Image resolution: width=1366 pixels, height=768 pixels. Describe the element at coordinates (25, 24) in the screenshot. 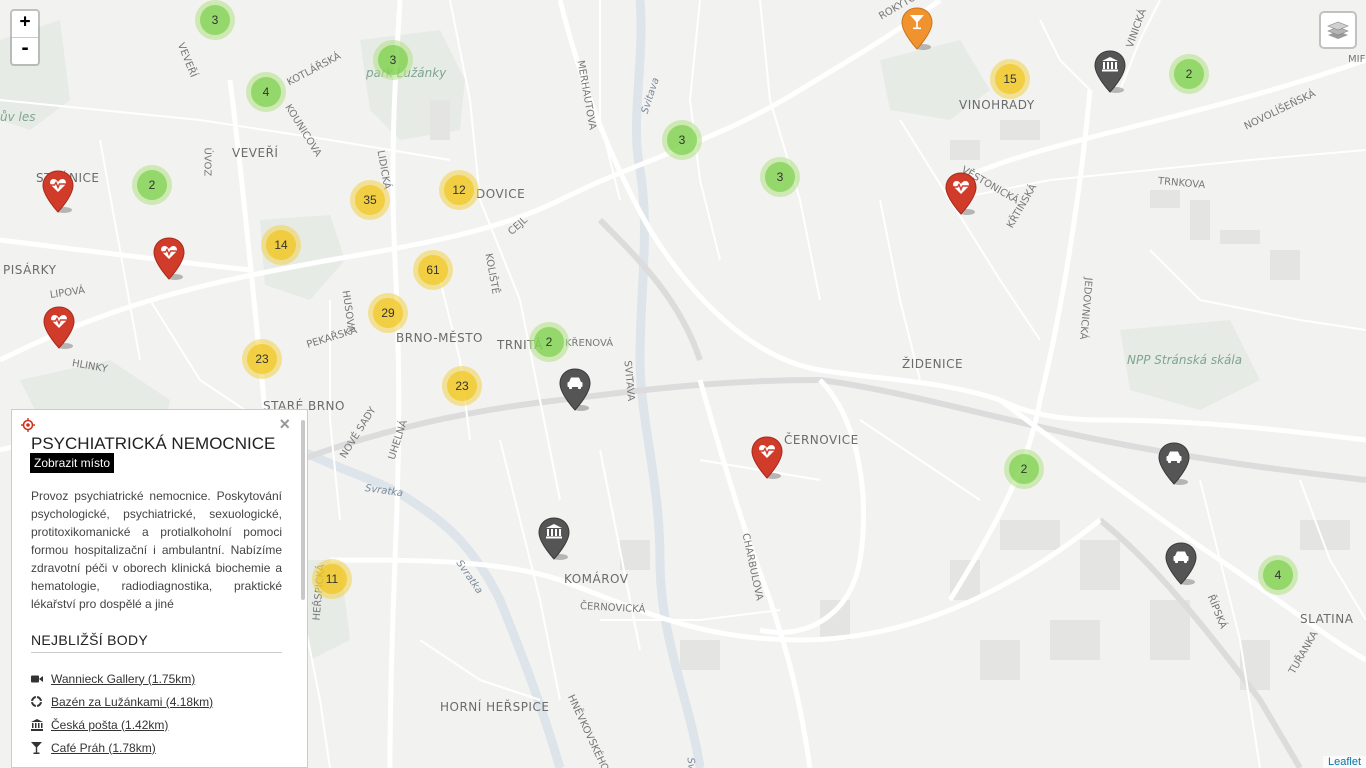

I see `zoom-in-button: +` at that location.